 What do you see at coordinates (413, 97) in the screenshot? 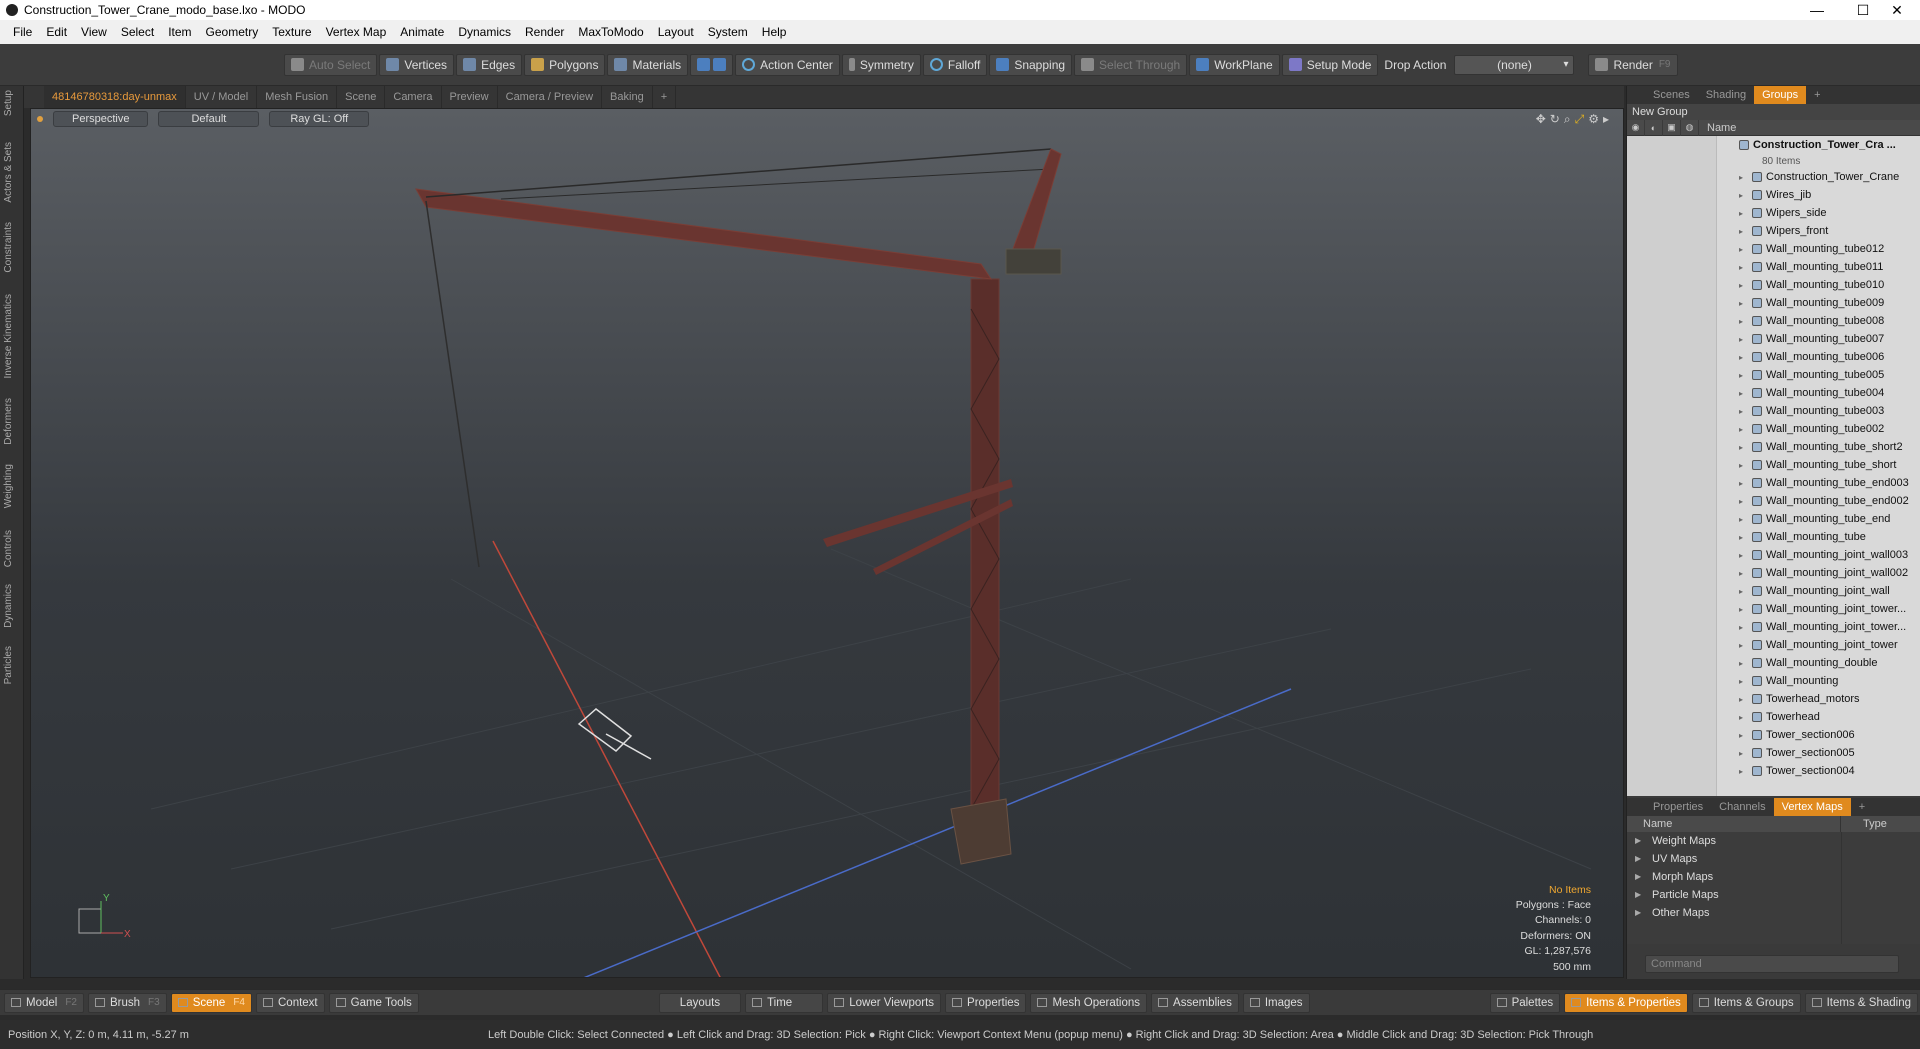
I see `tab-camera: Camera` at bounding box center [413, 97].